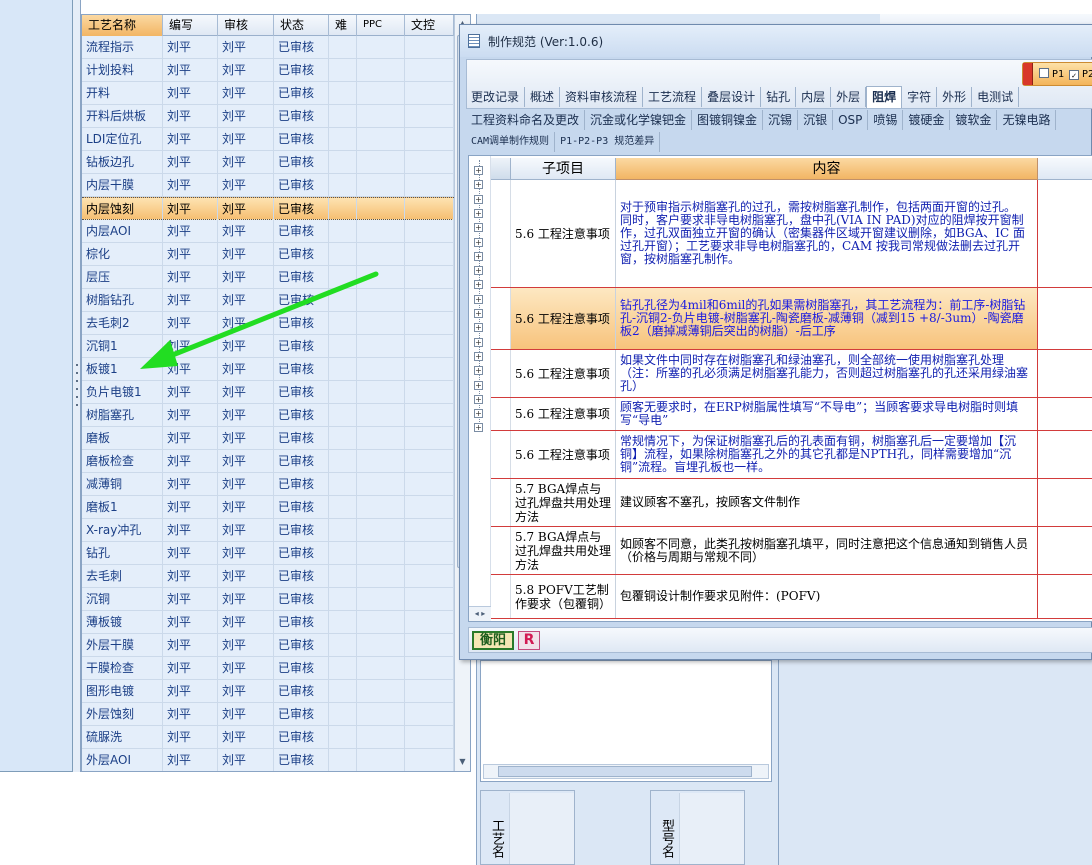 The height and width of the screenshot is (865, 1092). What do you see at coordinates (268, 300) in the screenshot?
I see `table-row: 树脂钻孔 刘平 刘平 已审核` at bounding box center [268, 300].